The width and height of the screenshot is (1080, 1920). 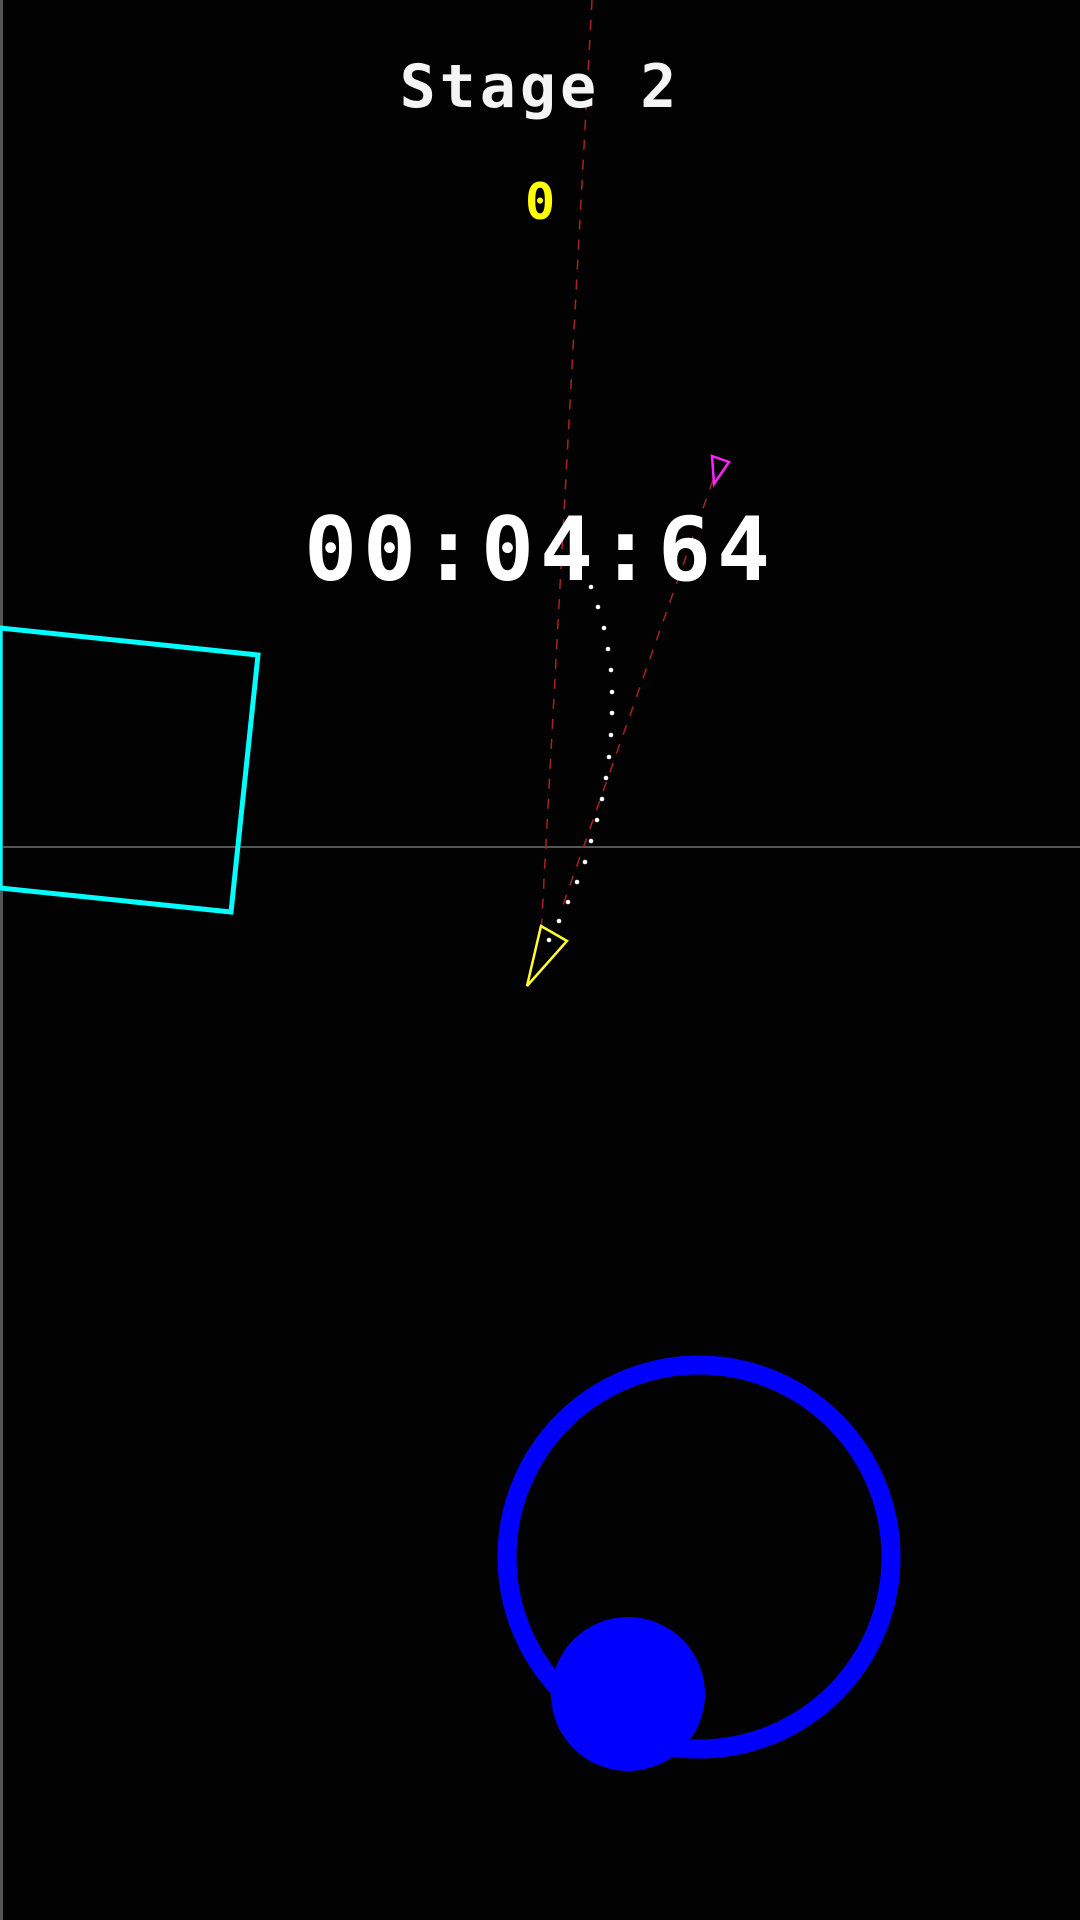 I want to click on score-counter: 0, so click(x=540, y=202).